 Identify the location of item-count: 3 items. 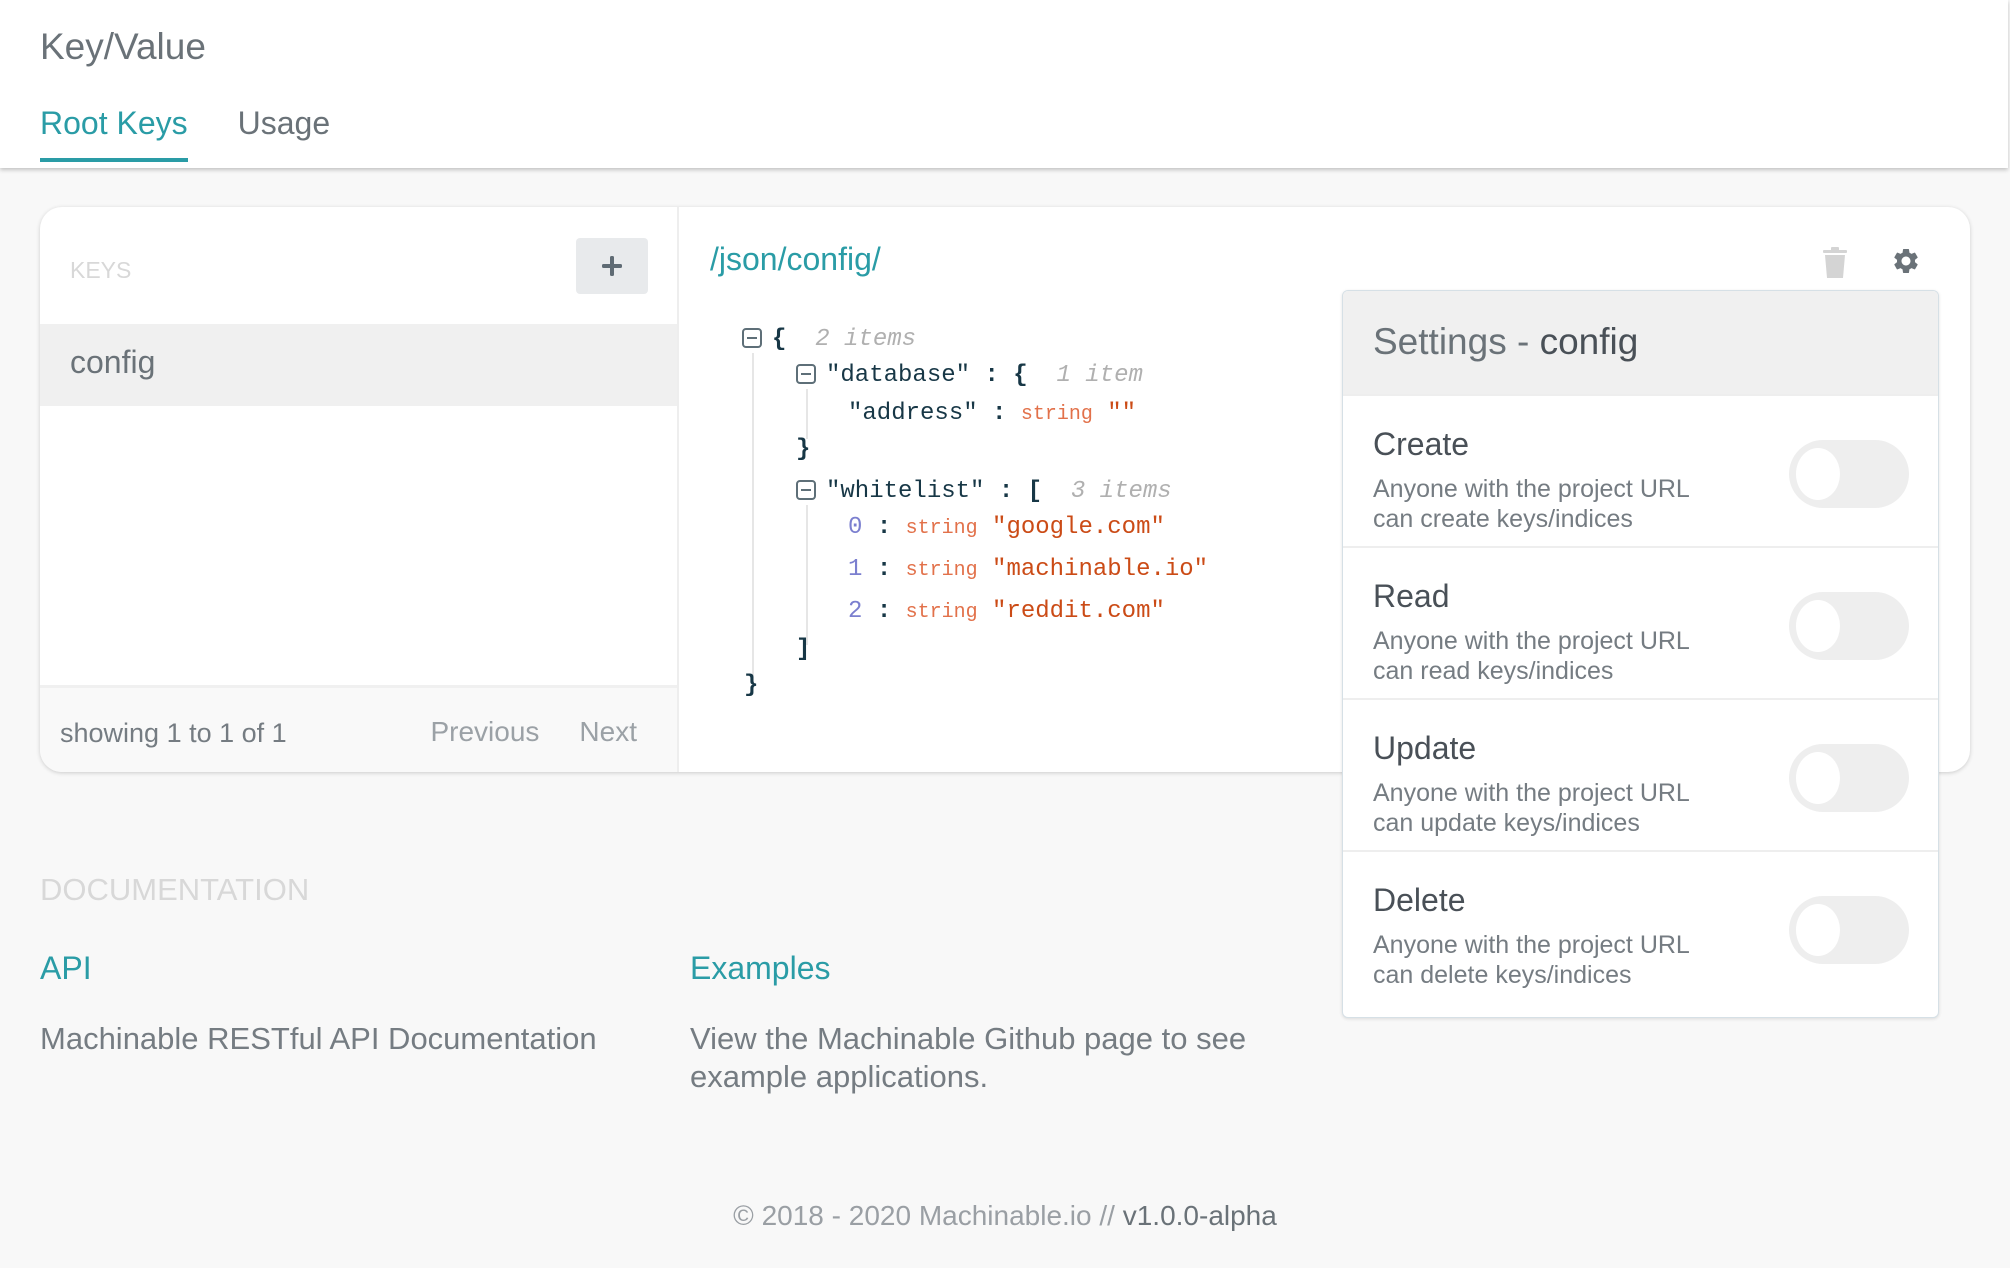
(1121, 491).